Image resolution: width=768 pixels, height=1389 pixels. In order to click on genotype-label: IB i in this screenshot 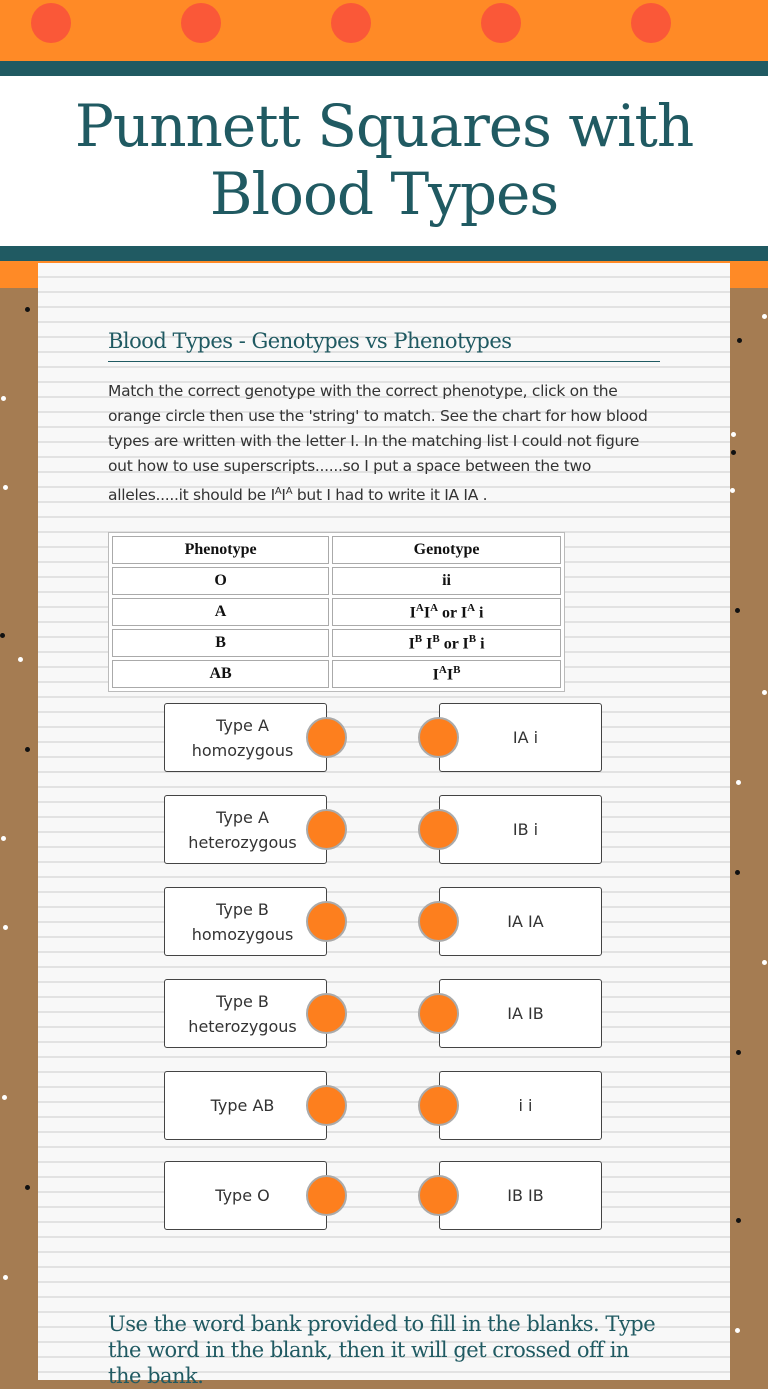, I will do `click(525, 829)`.